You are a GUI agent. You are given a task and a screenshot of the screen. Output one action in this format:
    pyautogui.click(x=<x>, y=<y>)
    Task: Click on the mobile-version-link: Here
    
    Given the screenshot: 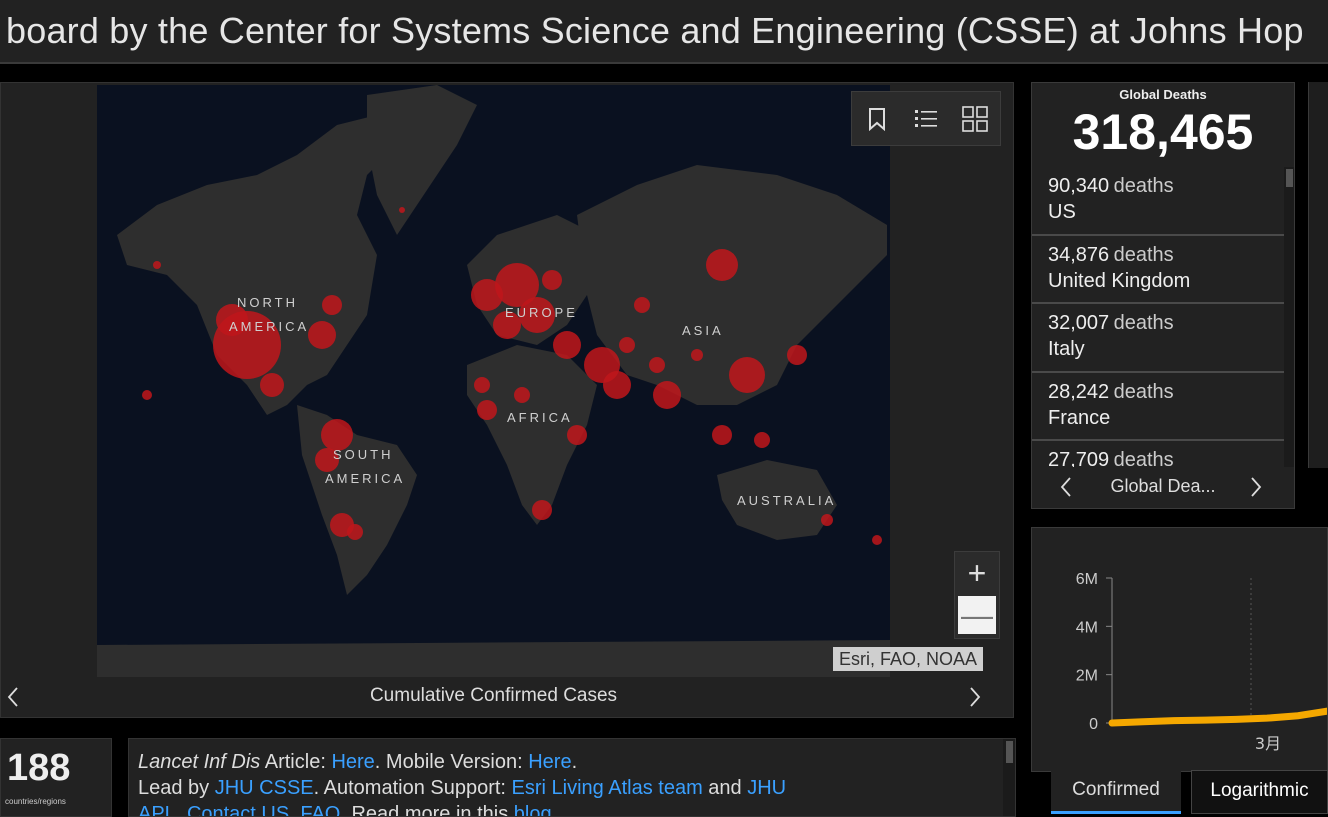 What is the action you would take?
    pyautogui.click(x=549, y=762)
    